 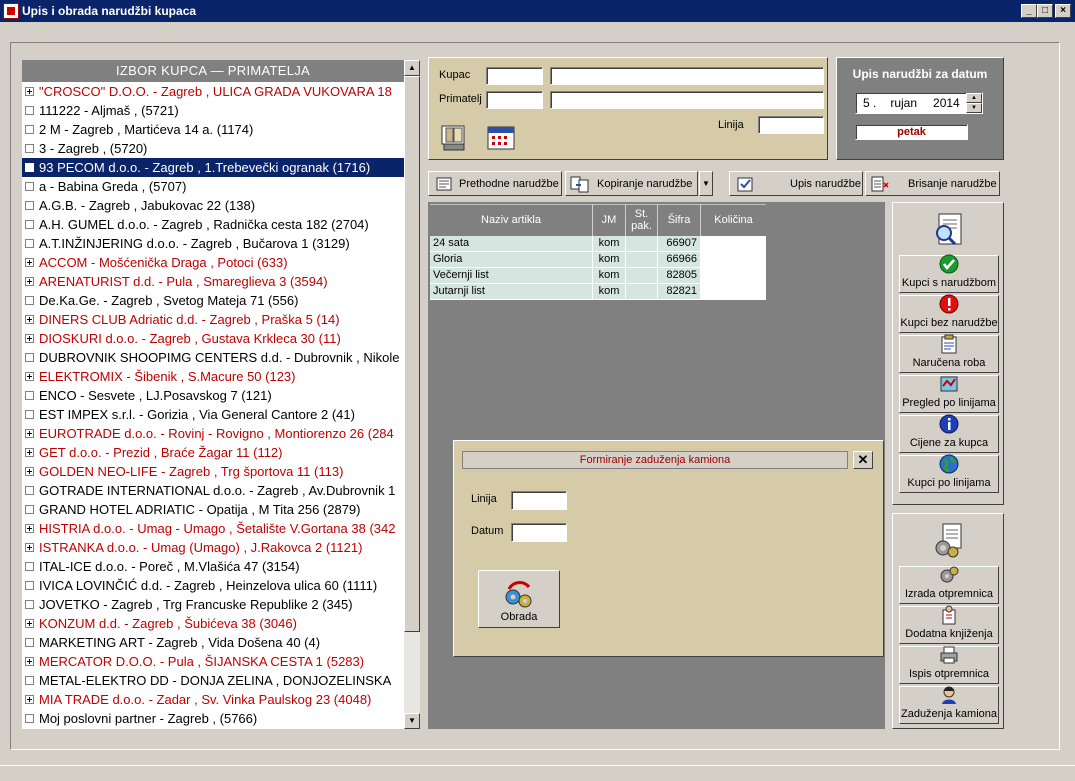 I want to click on copy-order-button: Kopiranje narudžbe, so click(x=631, y=183).